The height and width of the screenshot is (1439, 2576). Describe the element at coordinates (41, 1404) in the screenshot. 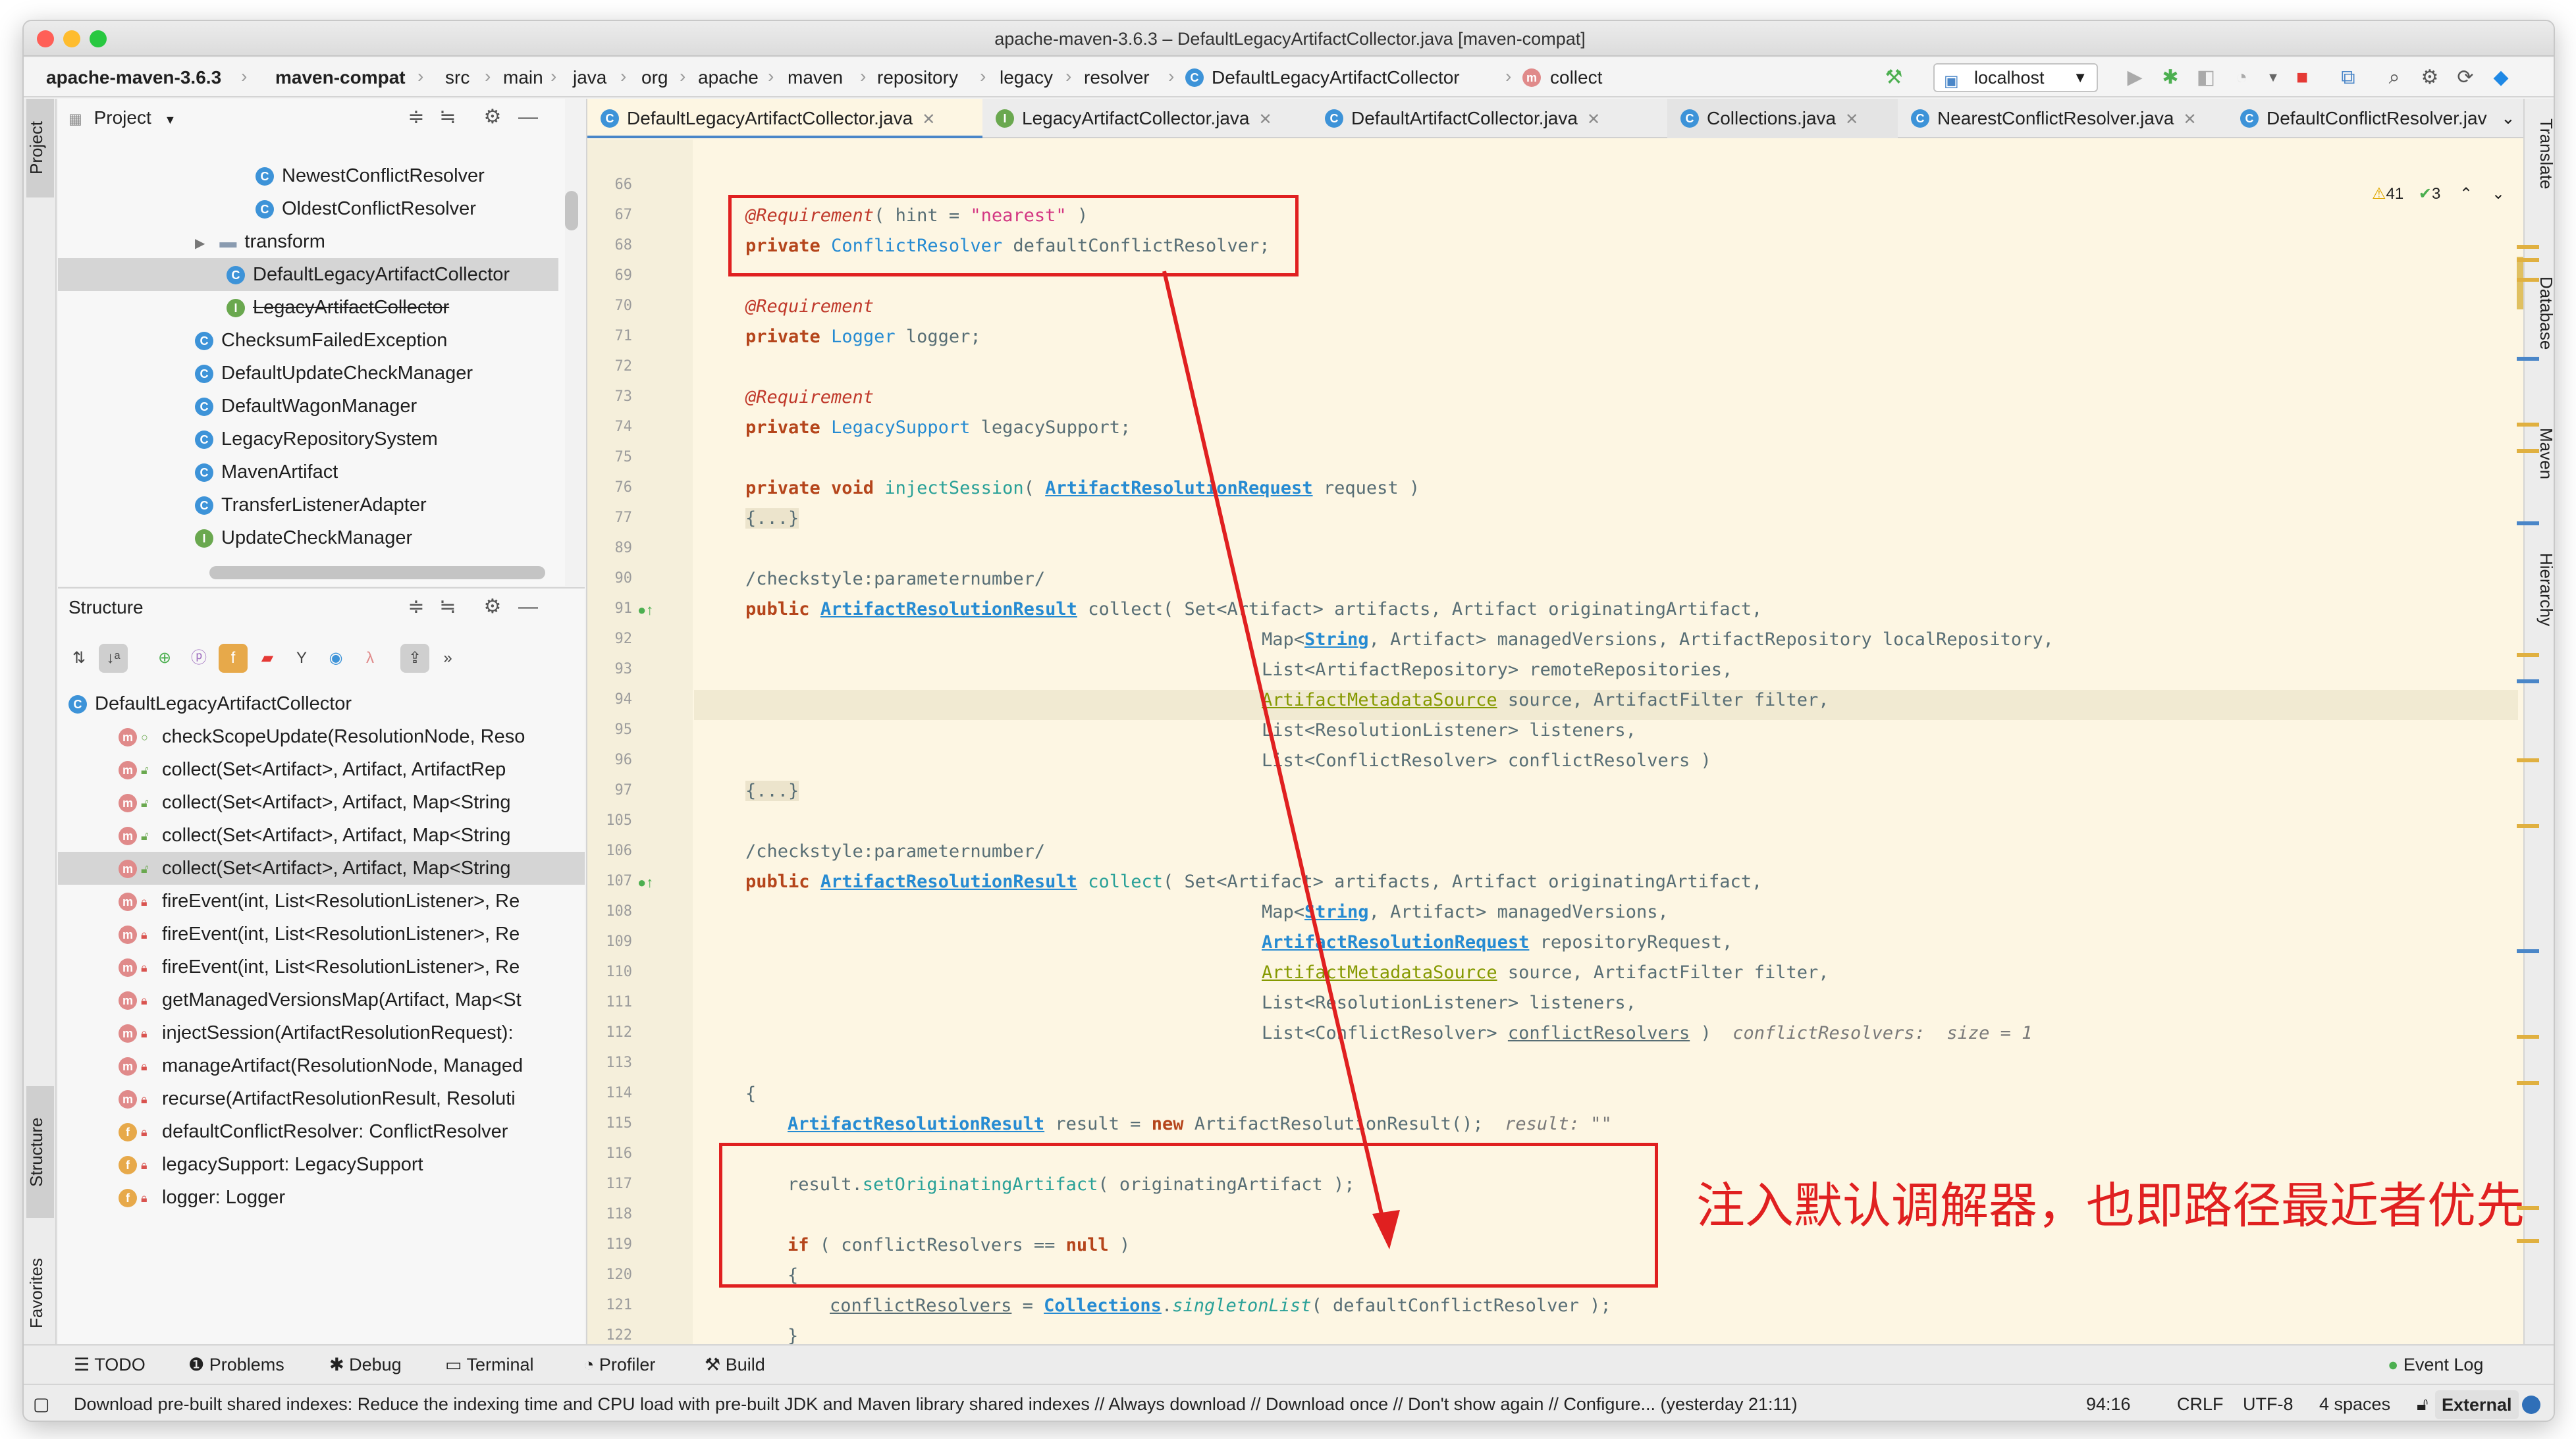

I see `toggle-tool-windows-icon: ▢` at that location.